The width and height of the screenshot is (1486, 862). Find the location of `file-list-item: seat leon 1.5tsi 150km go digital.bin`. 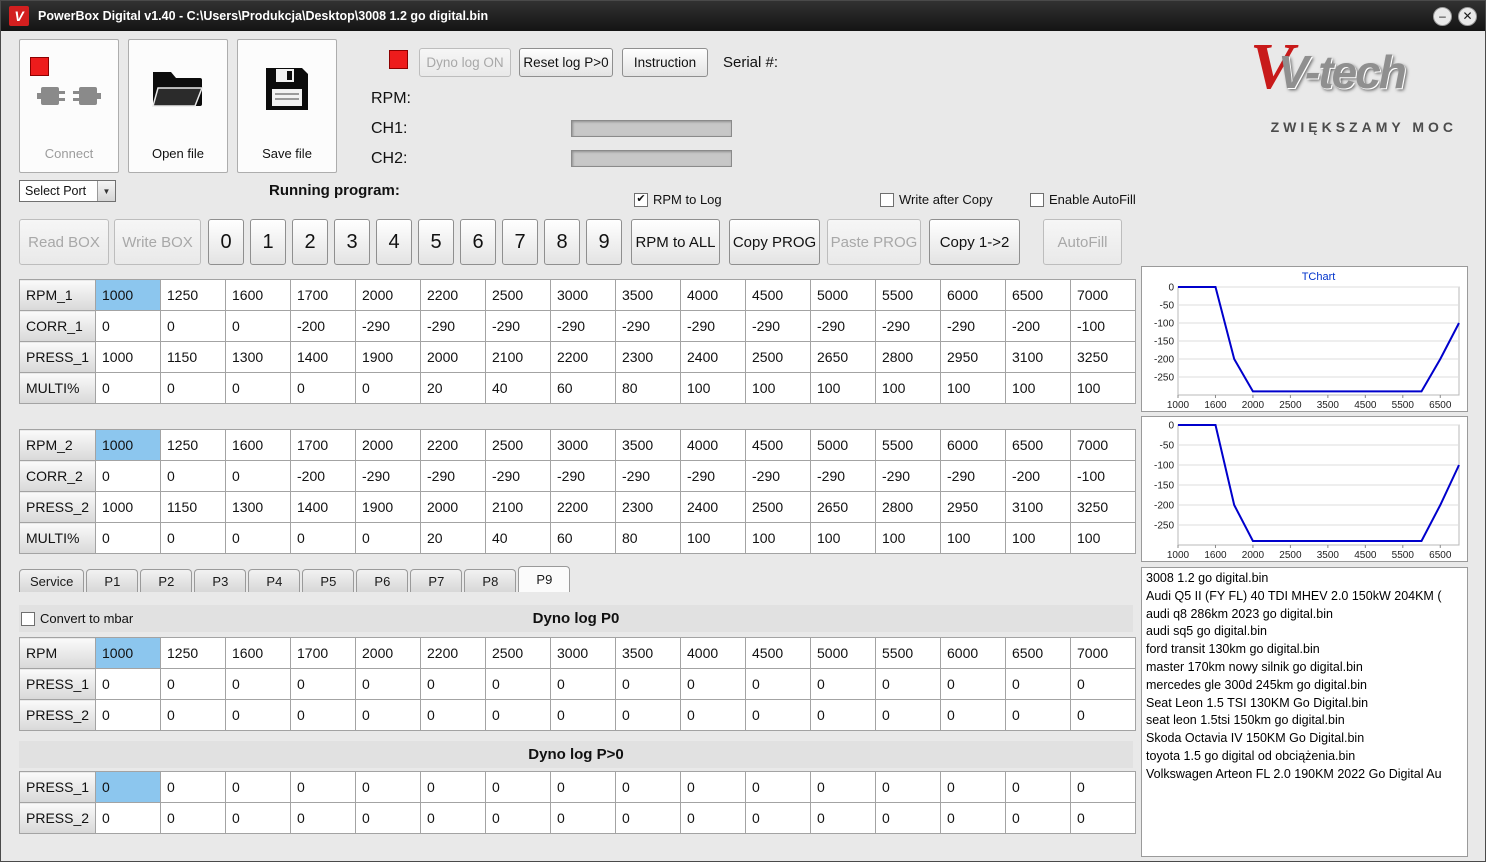

file-list-item: seat leon 1.5tsi 150km go digital.bin is located at coordinates (1304, 721).